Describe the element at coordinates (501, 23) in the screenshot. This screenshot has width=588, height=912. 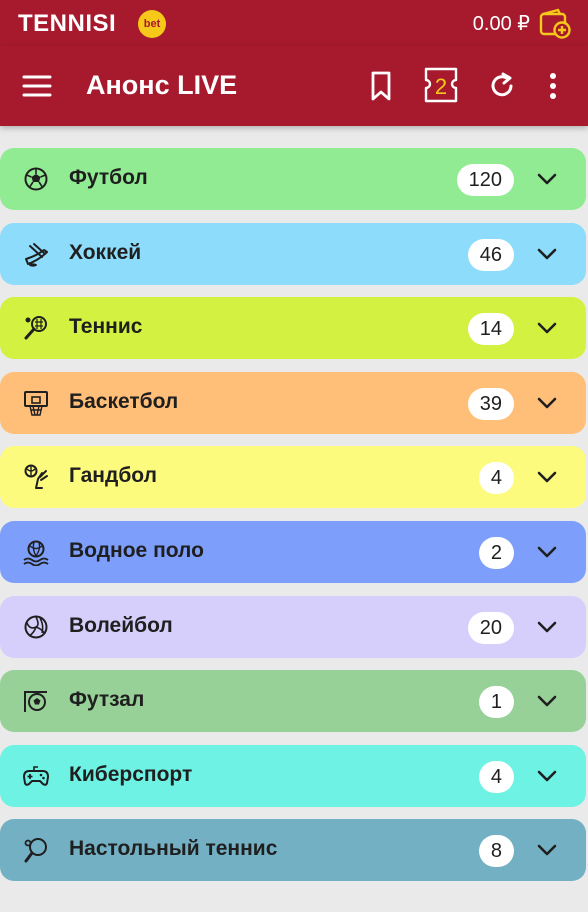
I see `balance-amount: 0.00 ₽` at that location.